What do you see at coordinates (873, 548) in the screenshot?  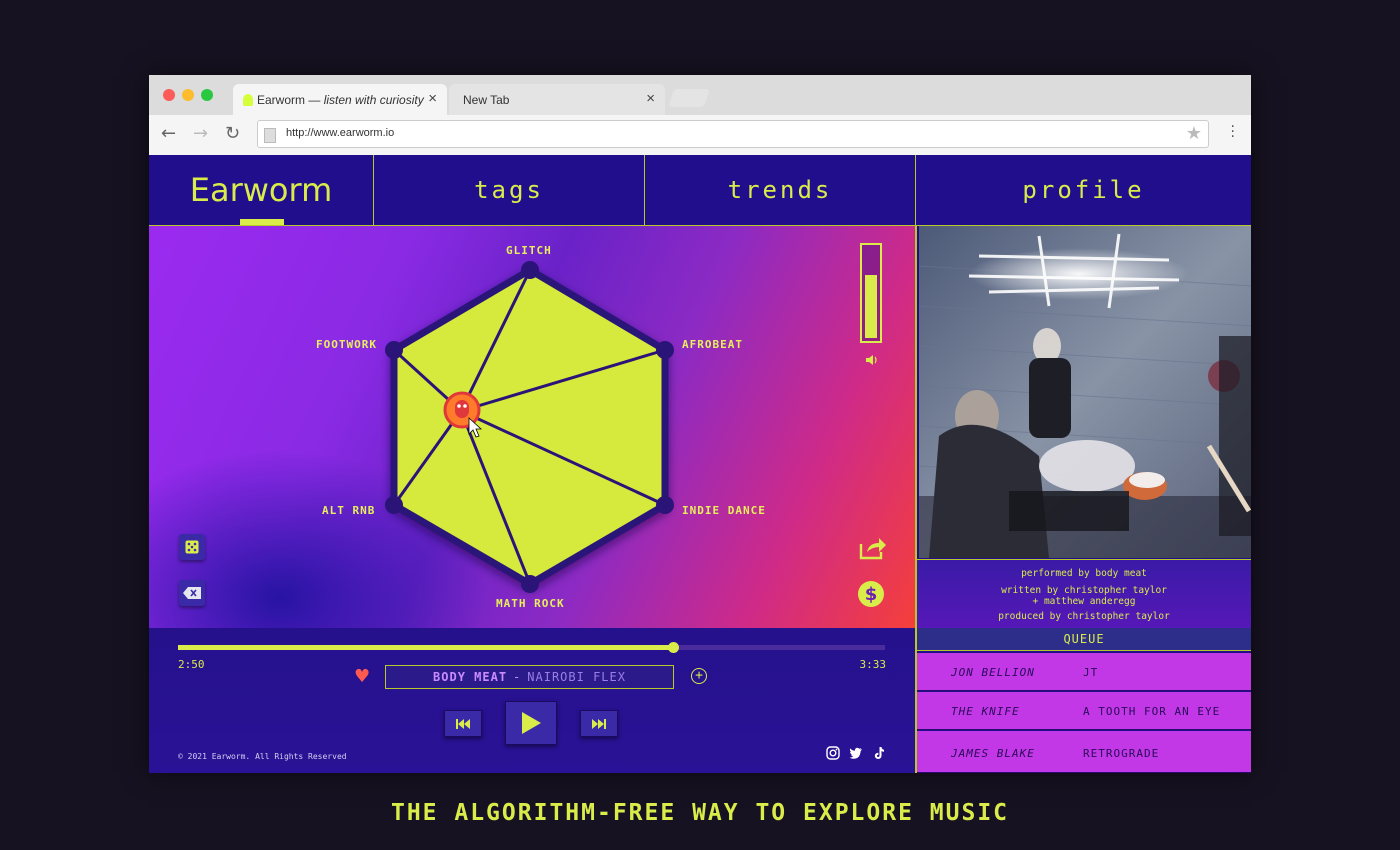 I see `share-icon` at bounding box center [873, 548].